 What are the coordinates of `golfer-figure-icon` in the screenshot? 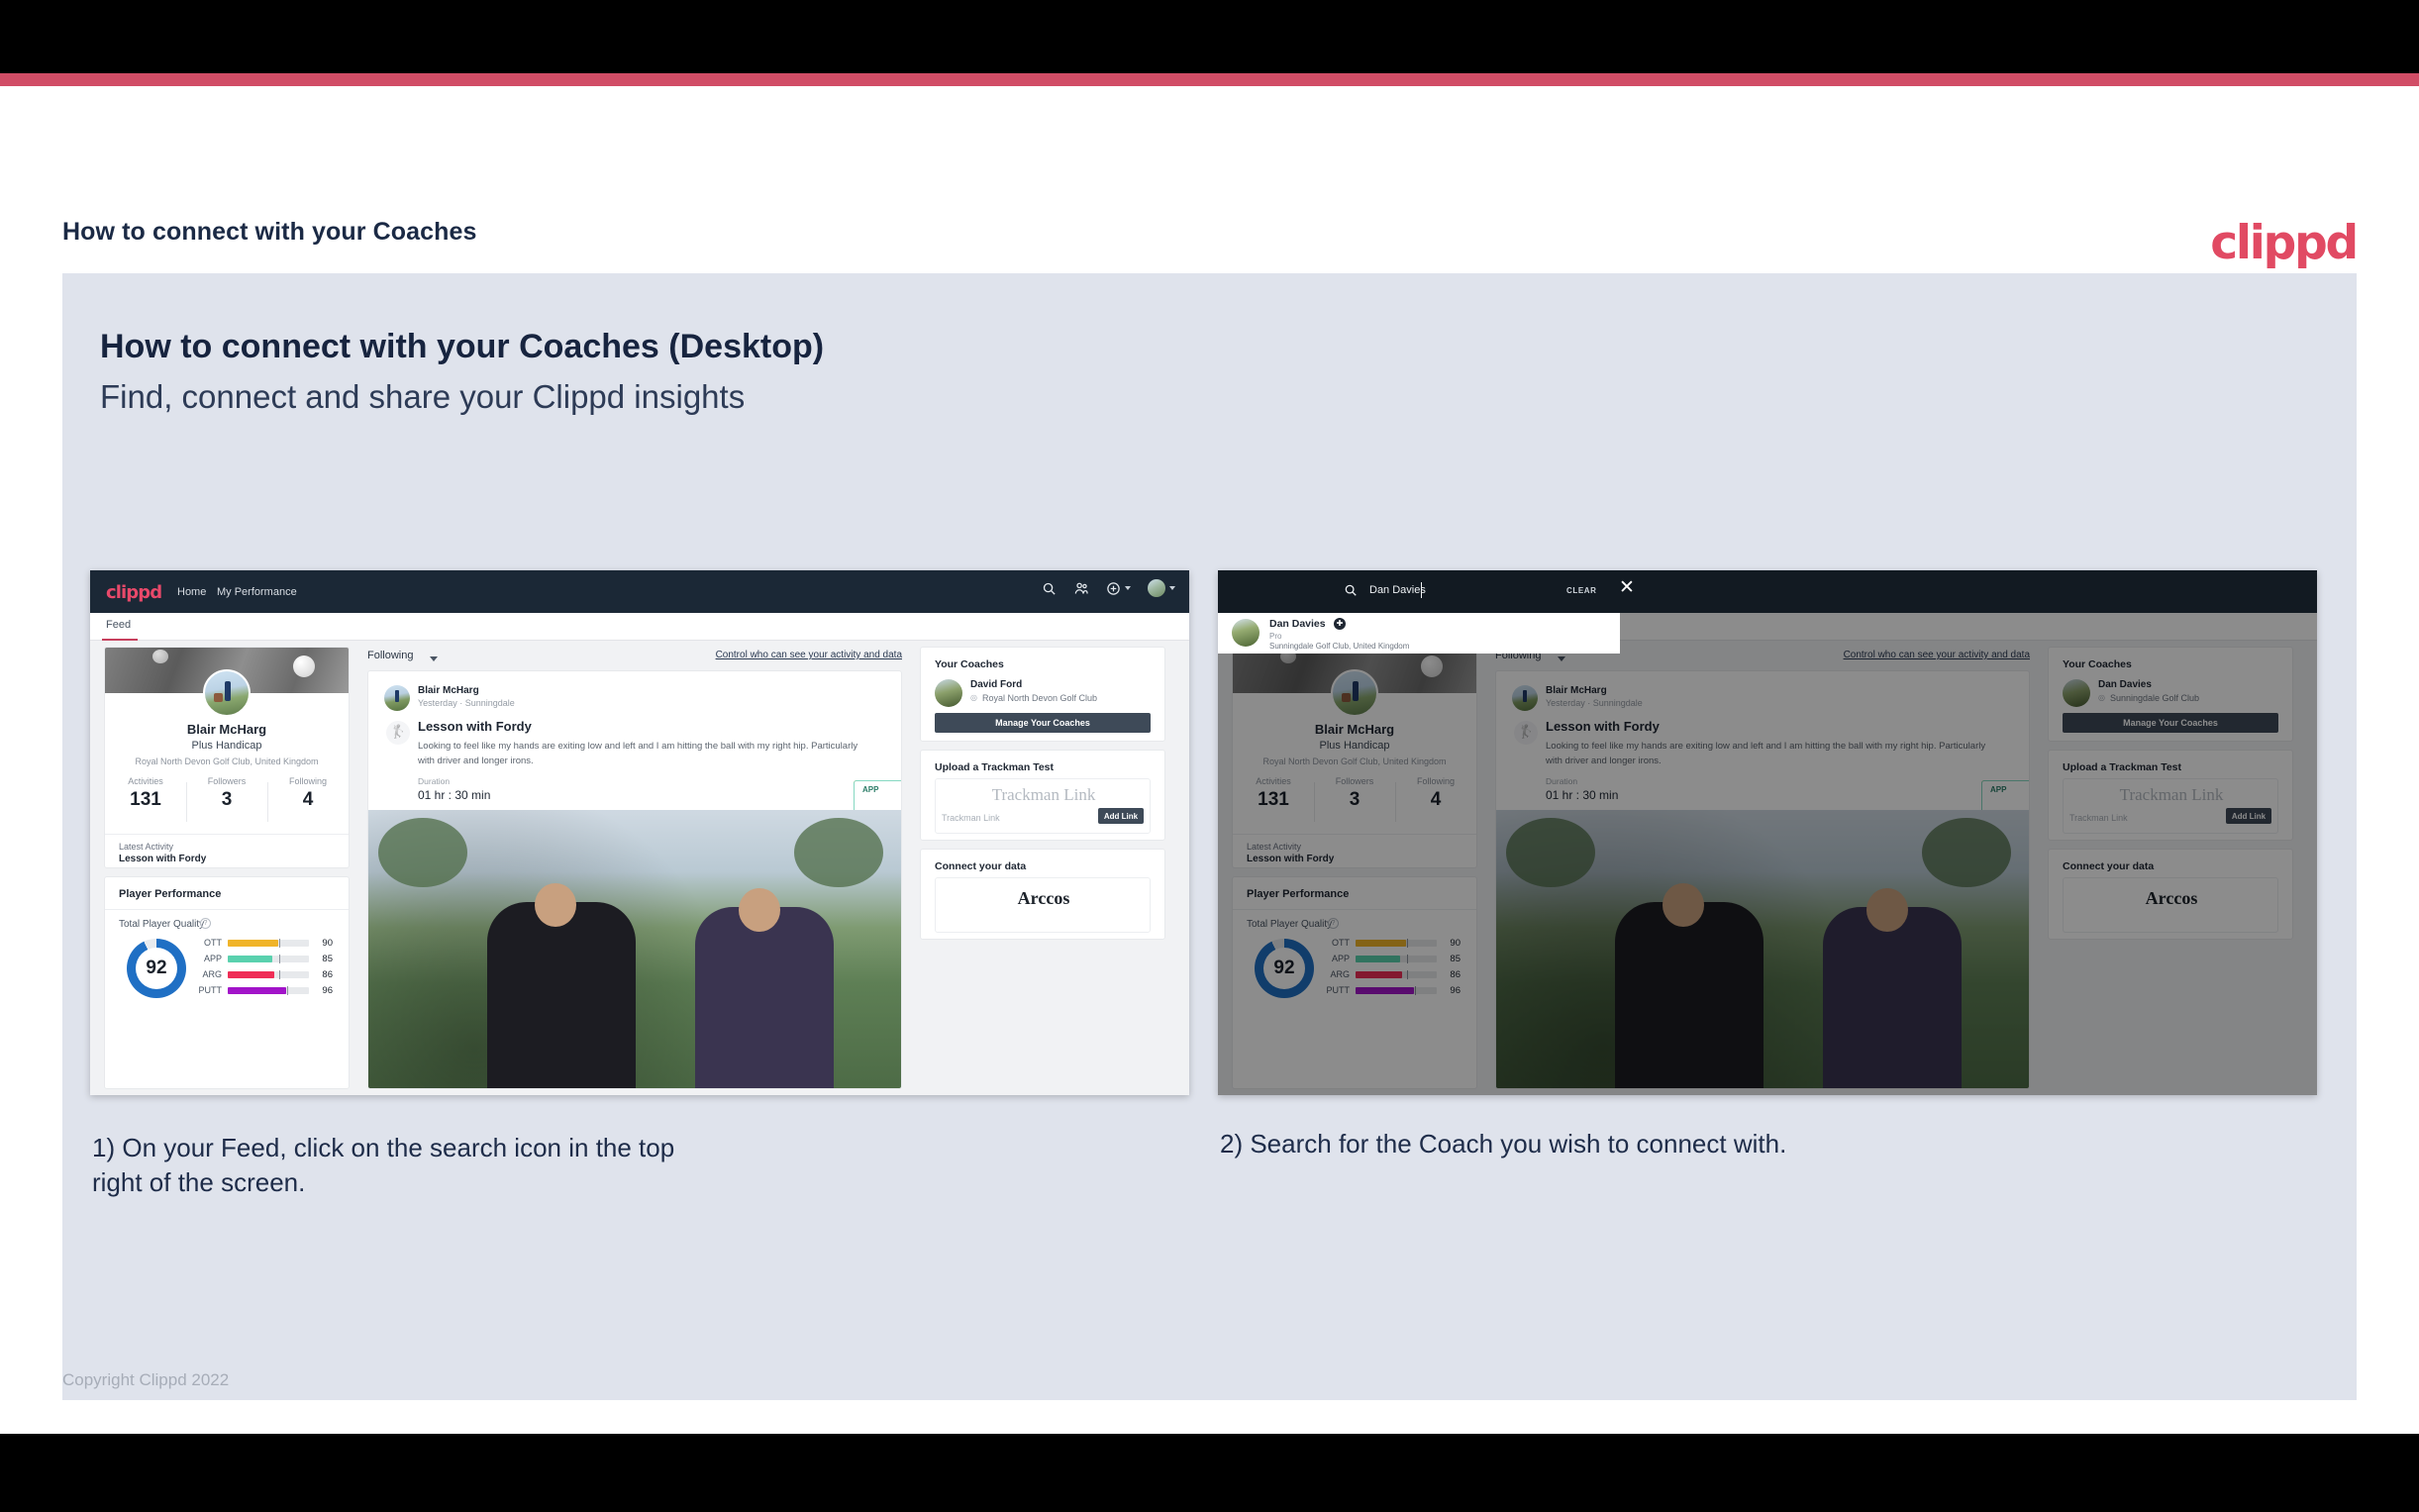 It's located at (228, 691).